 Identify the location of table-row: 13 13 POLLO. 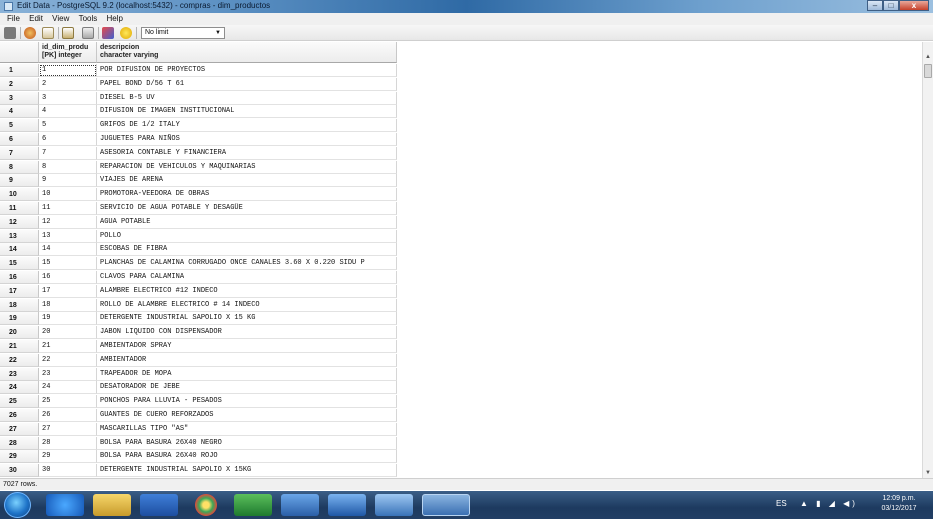
(199, 236).